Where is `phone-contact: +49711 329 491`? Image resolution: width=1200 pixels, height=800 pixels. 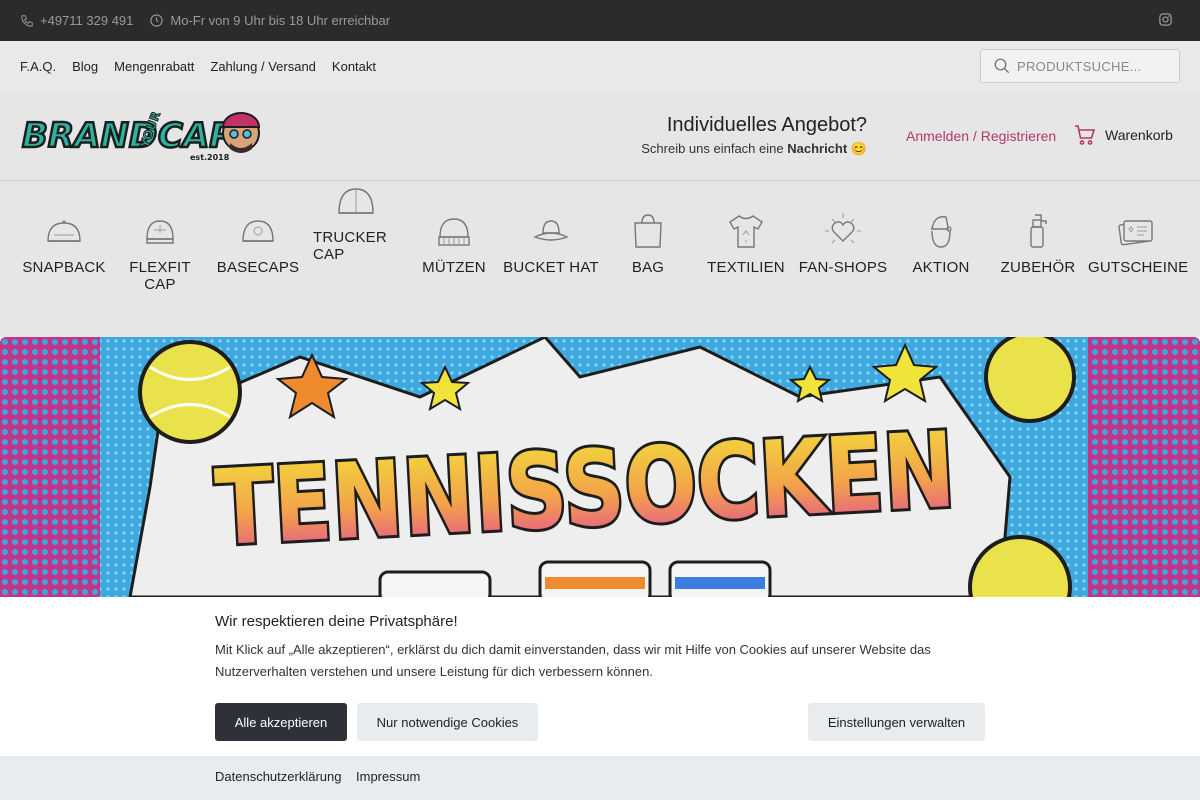 phone-contact: +49711 329 491 is located at coordinates (76, 20).